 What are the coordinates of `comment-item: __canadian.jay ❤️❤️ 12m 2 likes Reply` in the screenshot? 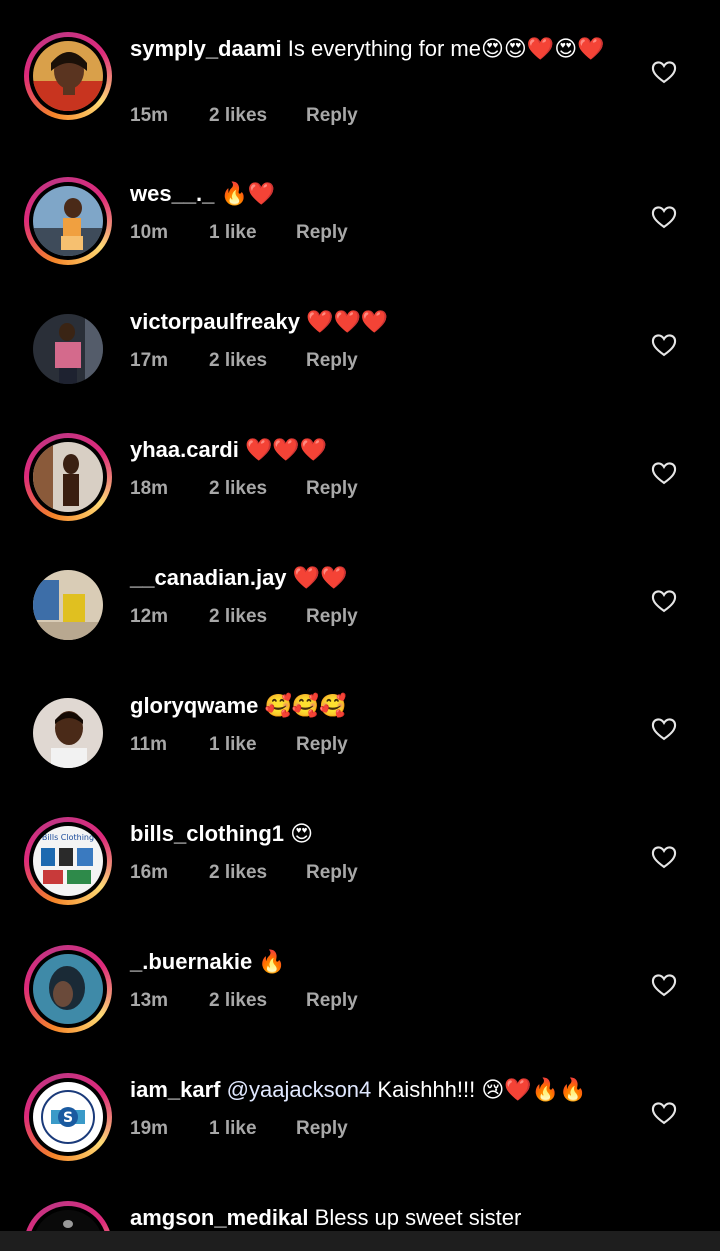 It's located at (360, 588).